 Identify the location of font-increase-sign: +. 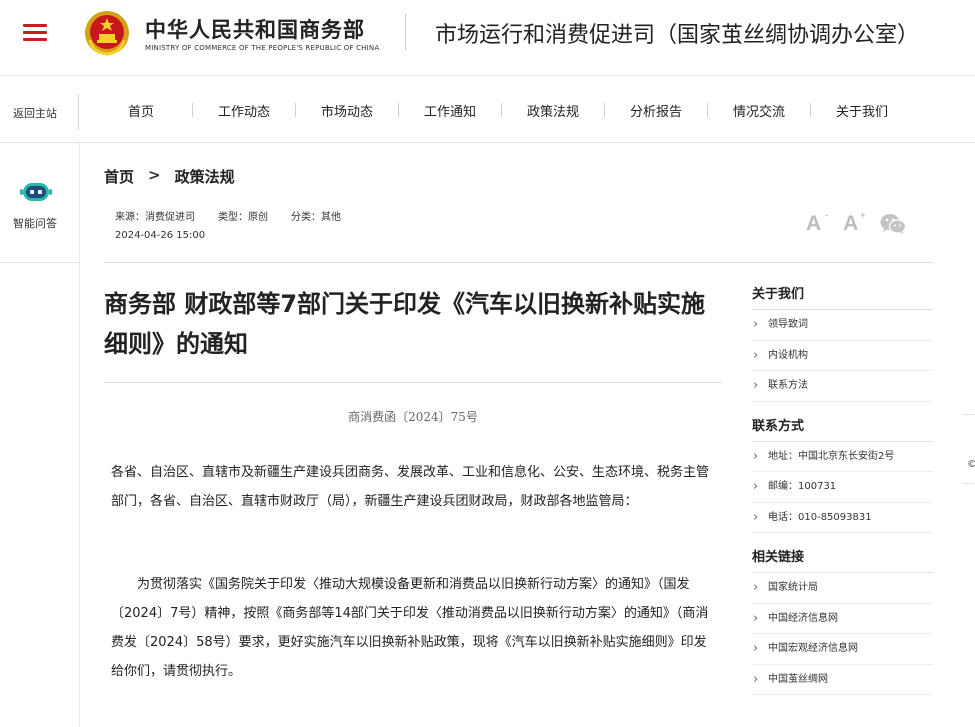
(863, 215).